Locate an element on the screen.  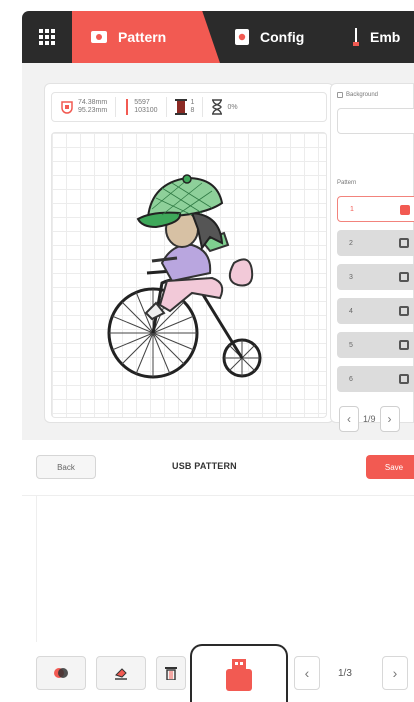
bottom-toolbar: ‹ 1/3 › is located at coordinates (218, 673).